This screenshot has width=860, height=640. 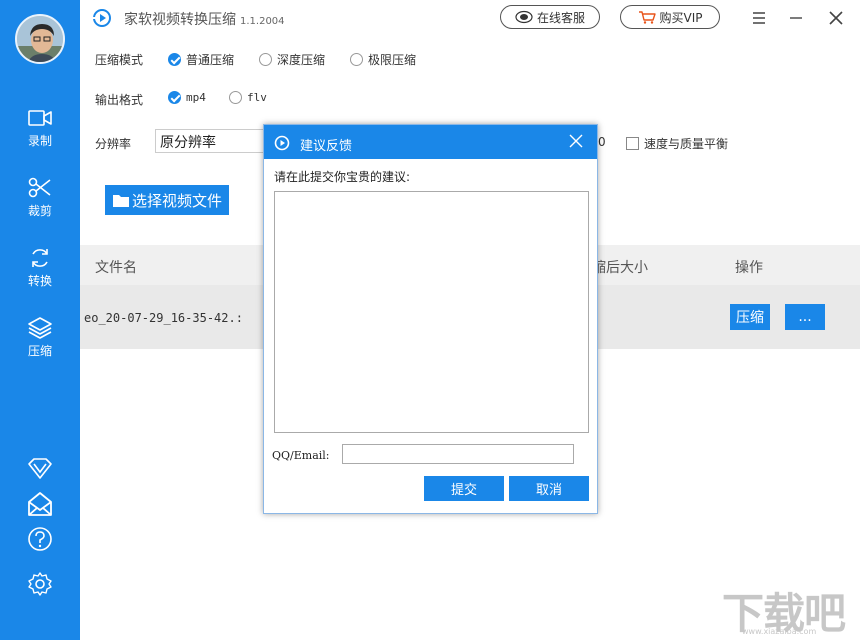 I want to click on compress-mode-extreme-radio: 极限压缩, so click(x=383, y=59).